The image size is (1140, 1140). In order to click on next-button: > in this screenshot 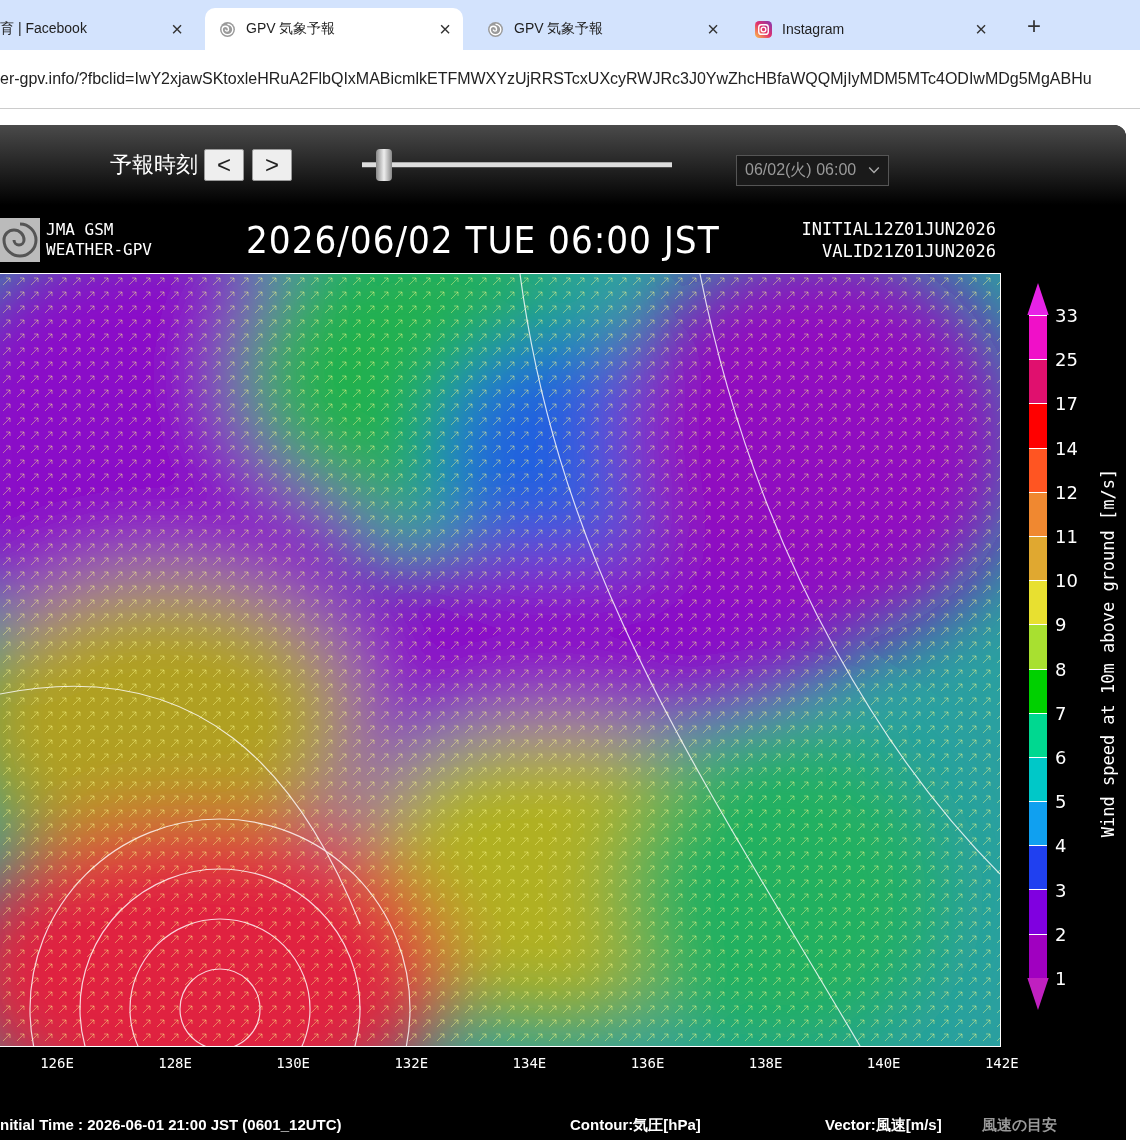, I will do `click(272, 165)`.